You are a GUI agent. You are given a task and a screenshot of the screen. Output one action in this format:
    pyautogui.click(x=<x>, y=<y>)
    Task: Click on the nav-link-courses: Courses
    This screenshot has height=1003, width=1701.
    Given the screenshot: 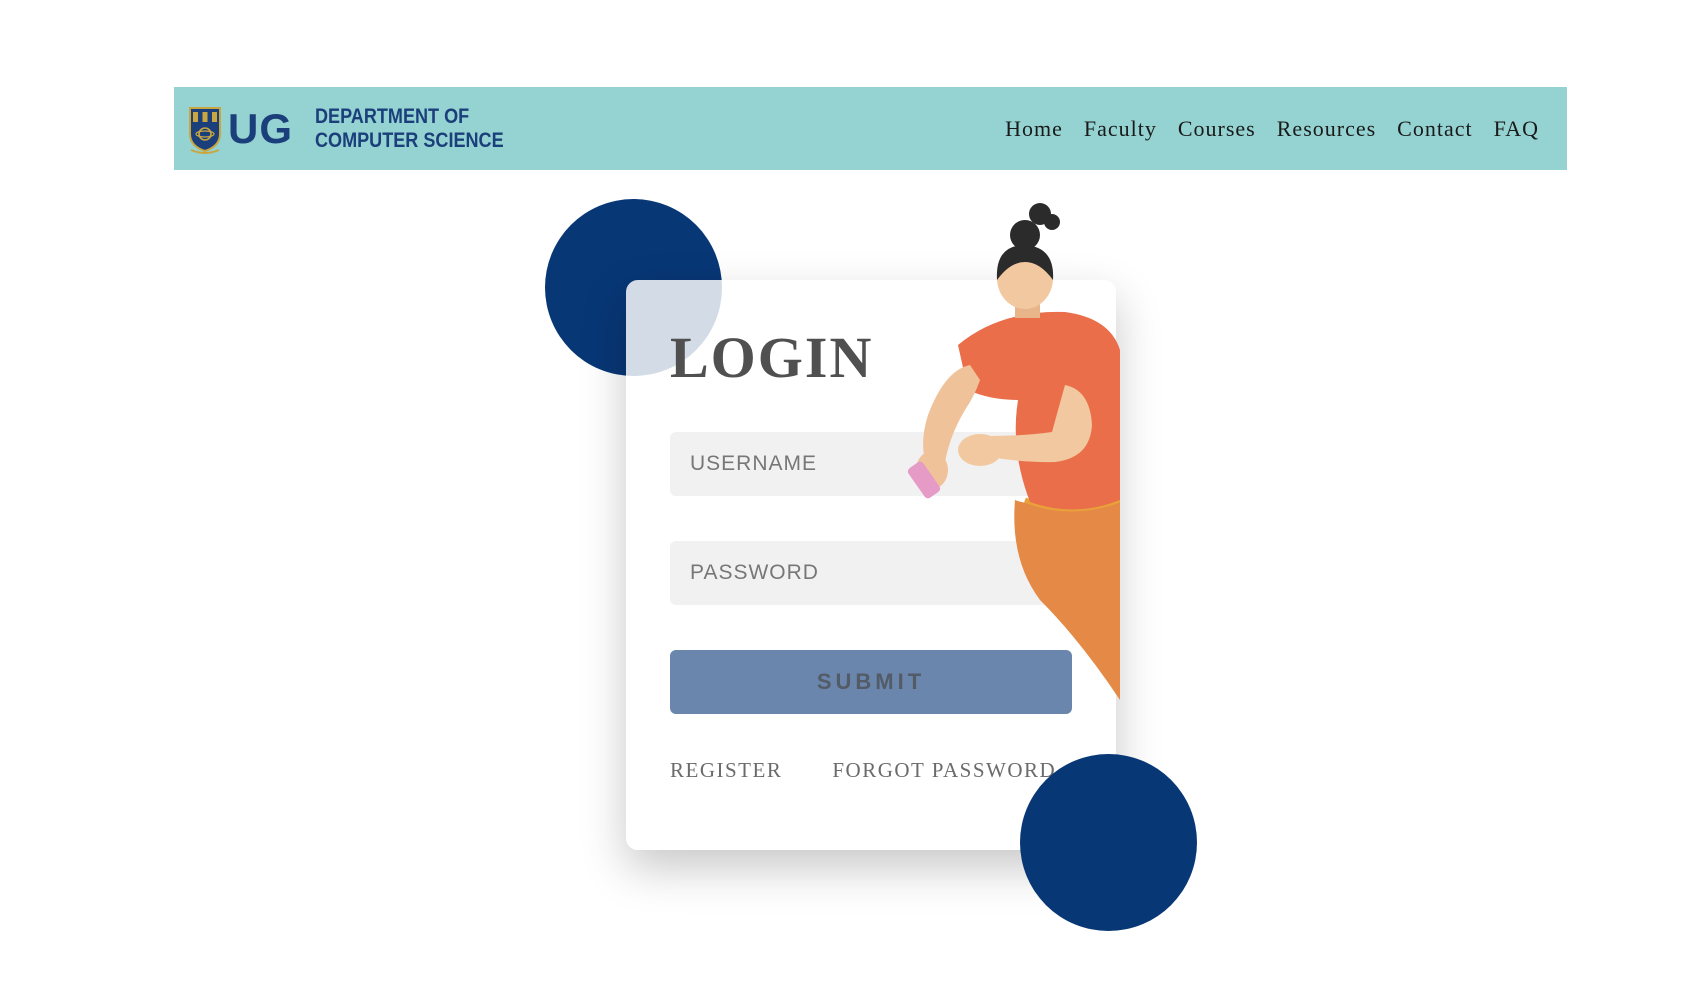 What is the action you would take?
    pyautogui.click(x=1217, y=129)
    